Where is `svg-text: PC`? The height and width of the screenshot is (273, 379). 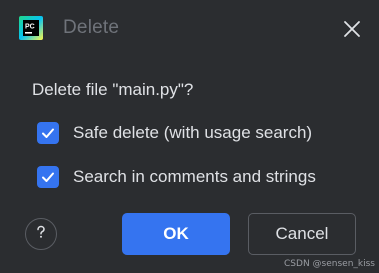
svg-text: PC is located at coordinates (30, 27).